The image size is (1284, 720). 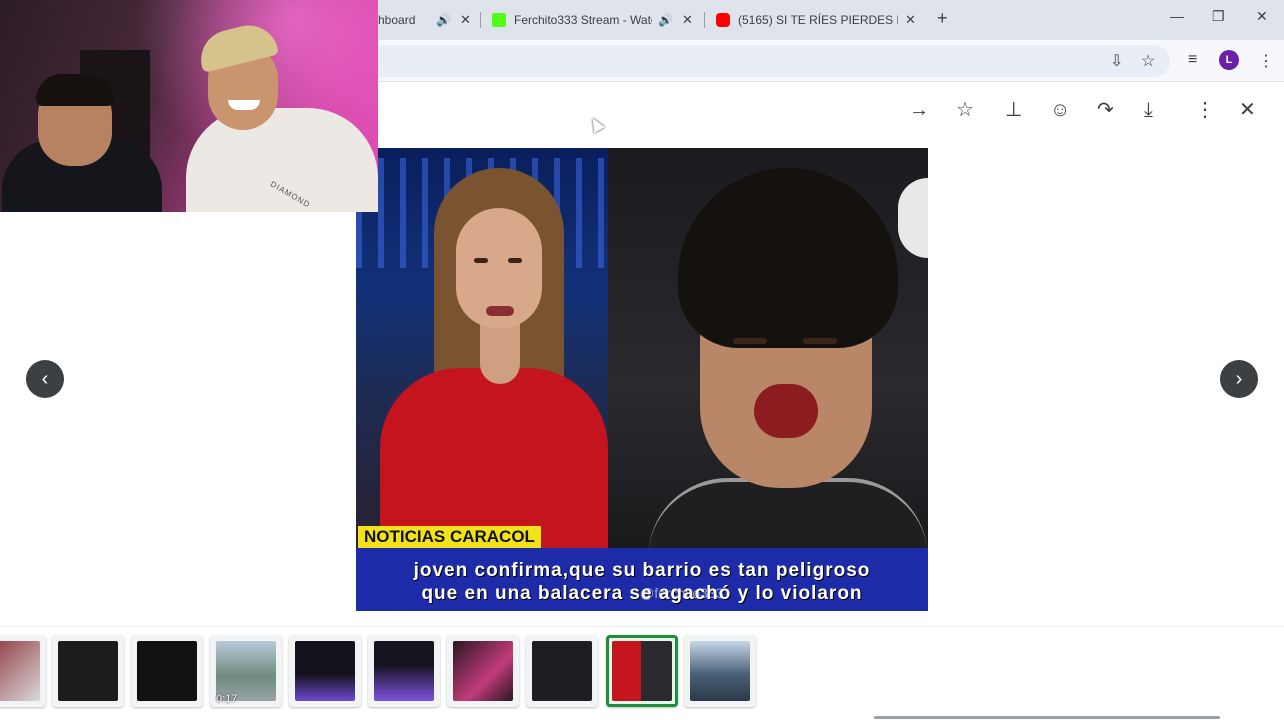 I want to click on more-icon: ⋮, so click(x=1205, y=110).